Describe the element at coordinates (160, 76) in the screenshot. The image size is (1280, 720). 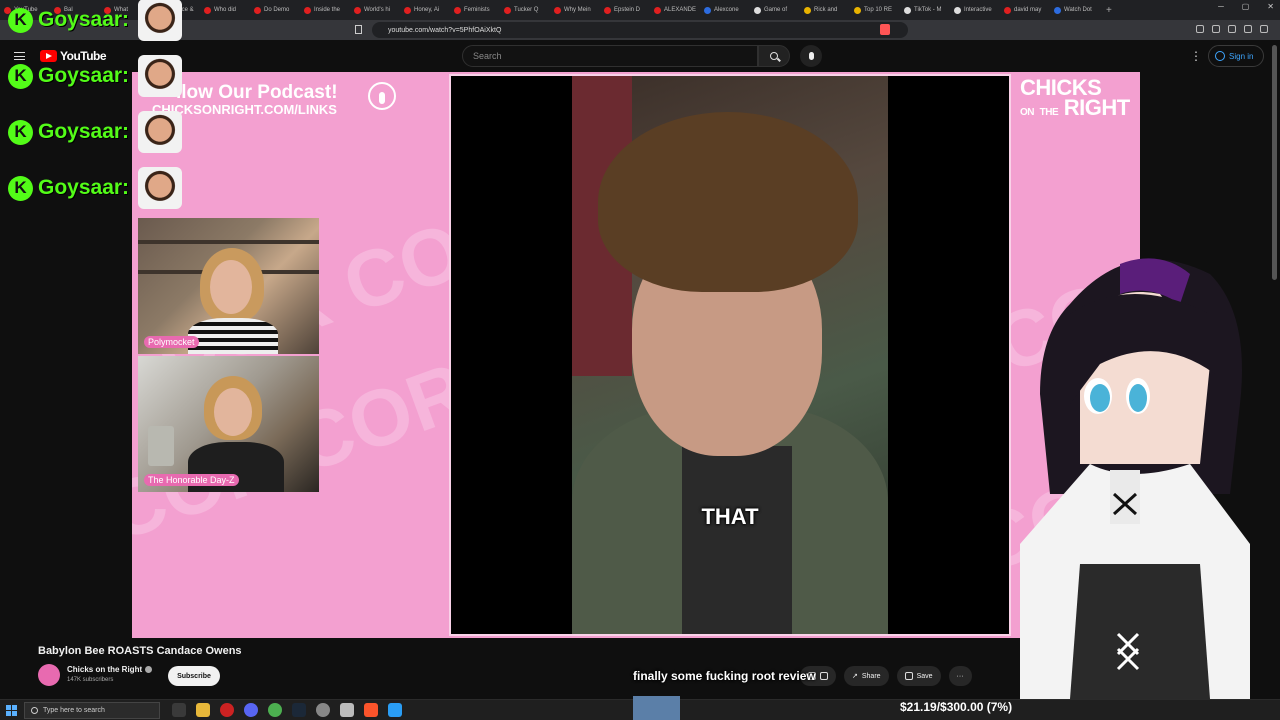
I see `emote-icon` at that location.